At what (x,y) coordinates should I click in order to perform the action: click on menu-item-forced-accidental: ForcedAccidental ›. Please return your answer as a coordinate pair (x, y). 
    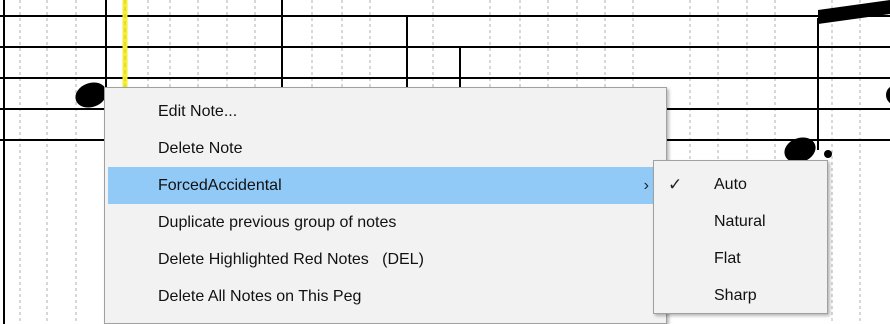
    Looking at the image, I should click on (385, 185).